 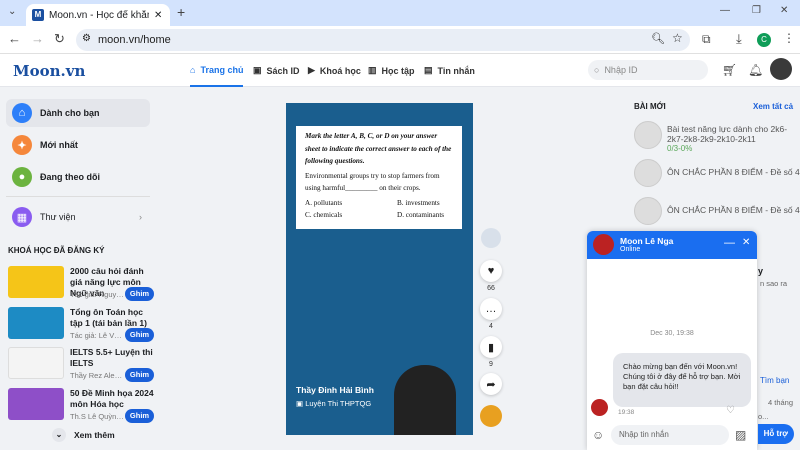 What do you see at coordinates (383, 40) in the screenshot?
I see `url-field: ⚙ moon.vn/home 🔍︎ ☆` at bounding box center [383, 40].